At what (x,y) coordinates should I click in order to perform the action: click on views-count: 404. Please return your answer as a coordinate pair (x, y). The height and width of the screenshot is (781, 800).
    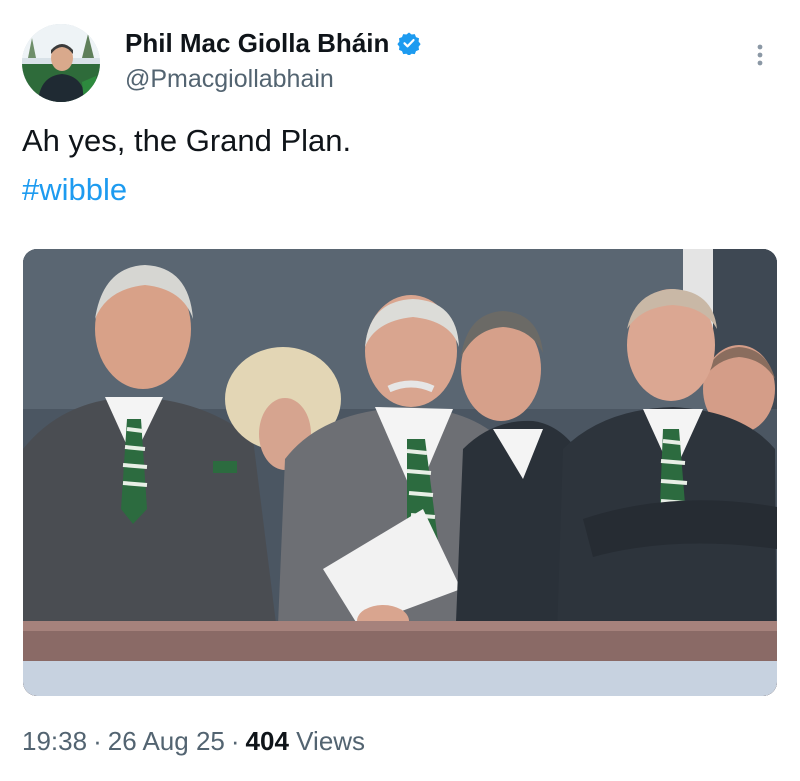
    Looking at the image, I should click on (267, 741).